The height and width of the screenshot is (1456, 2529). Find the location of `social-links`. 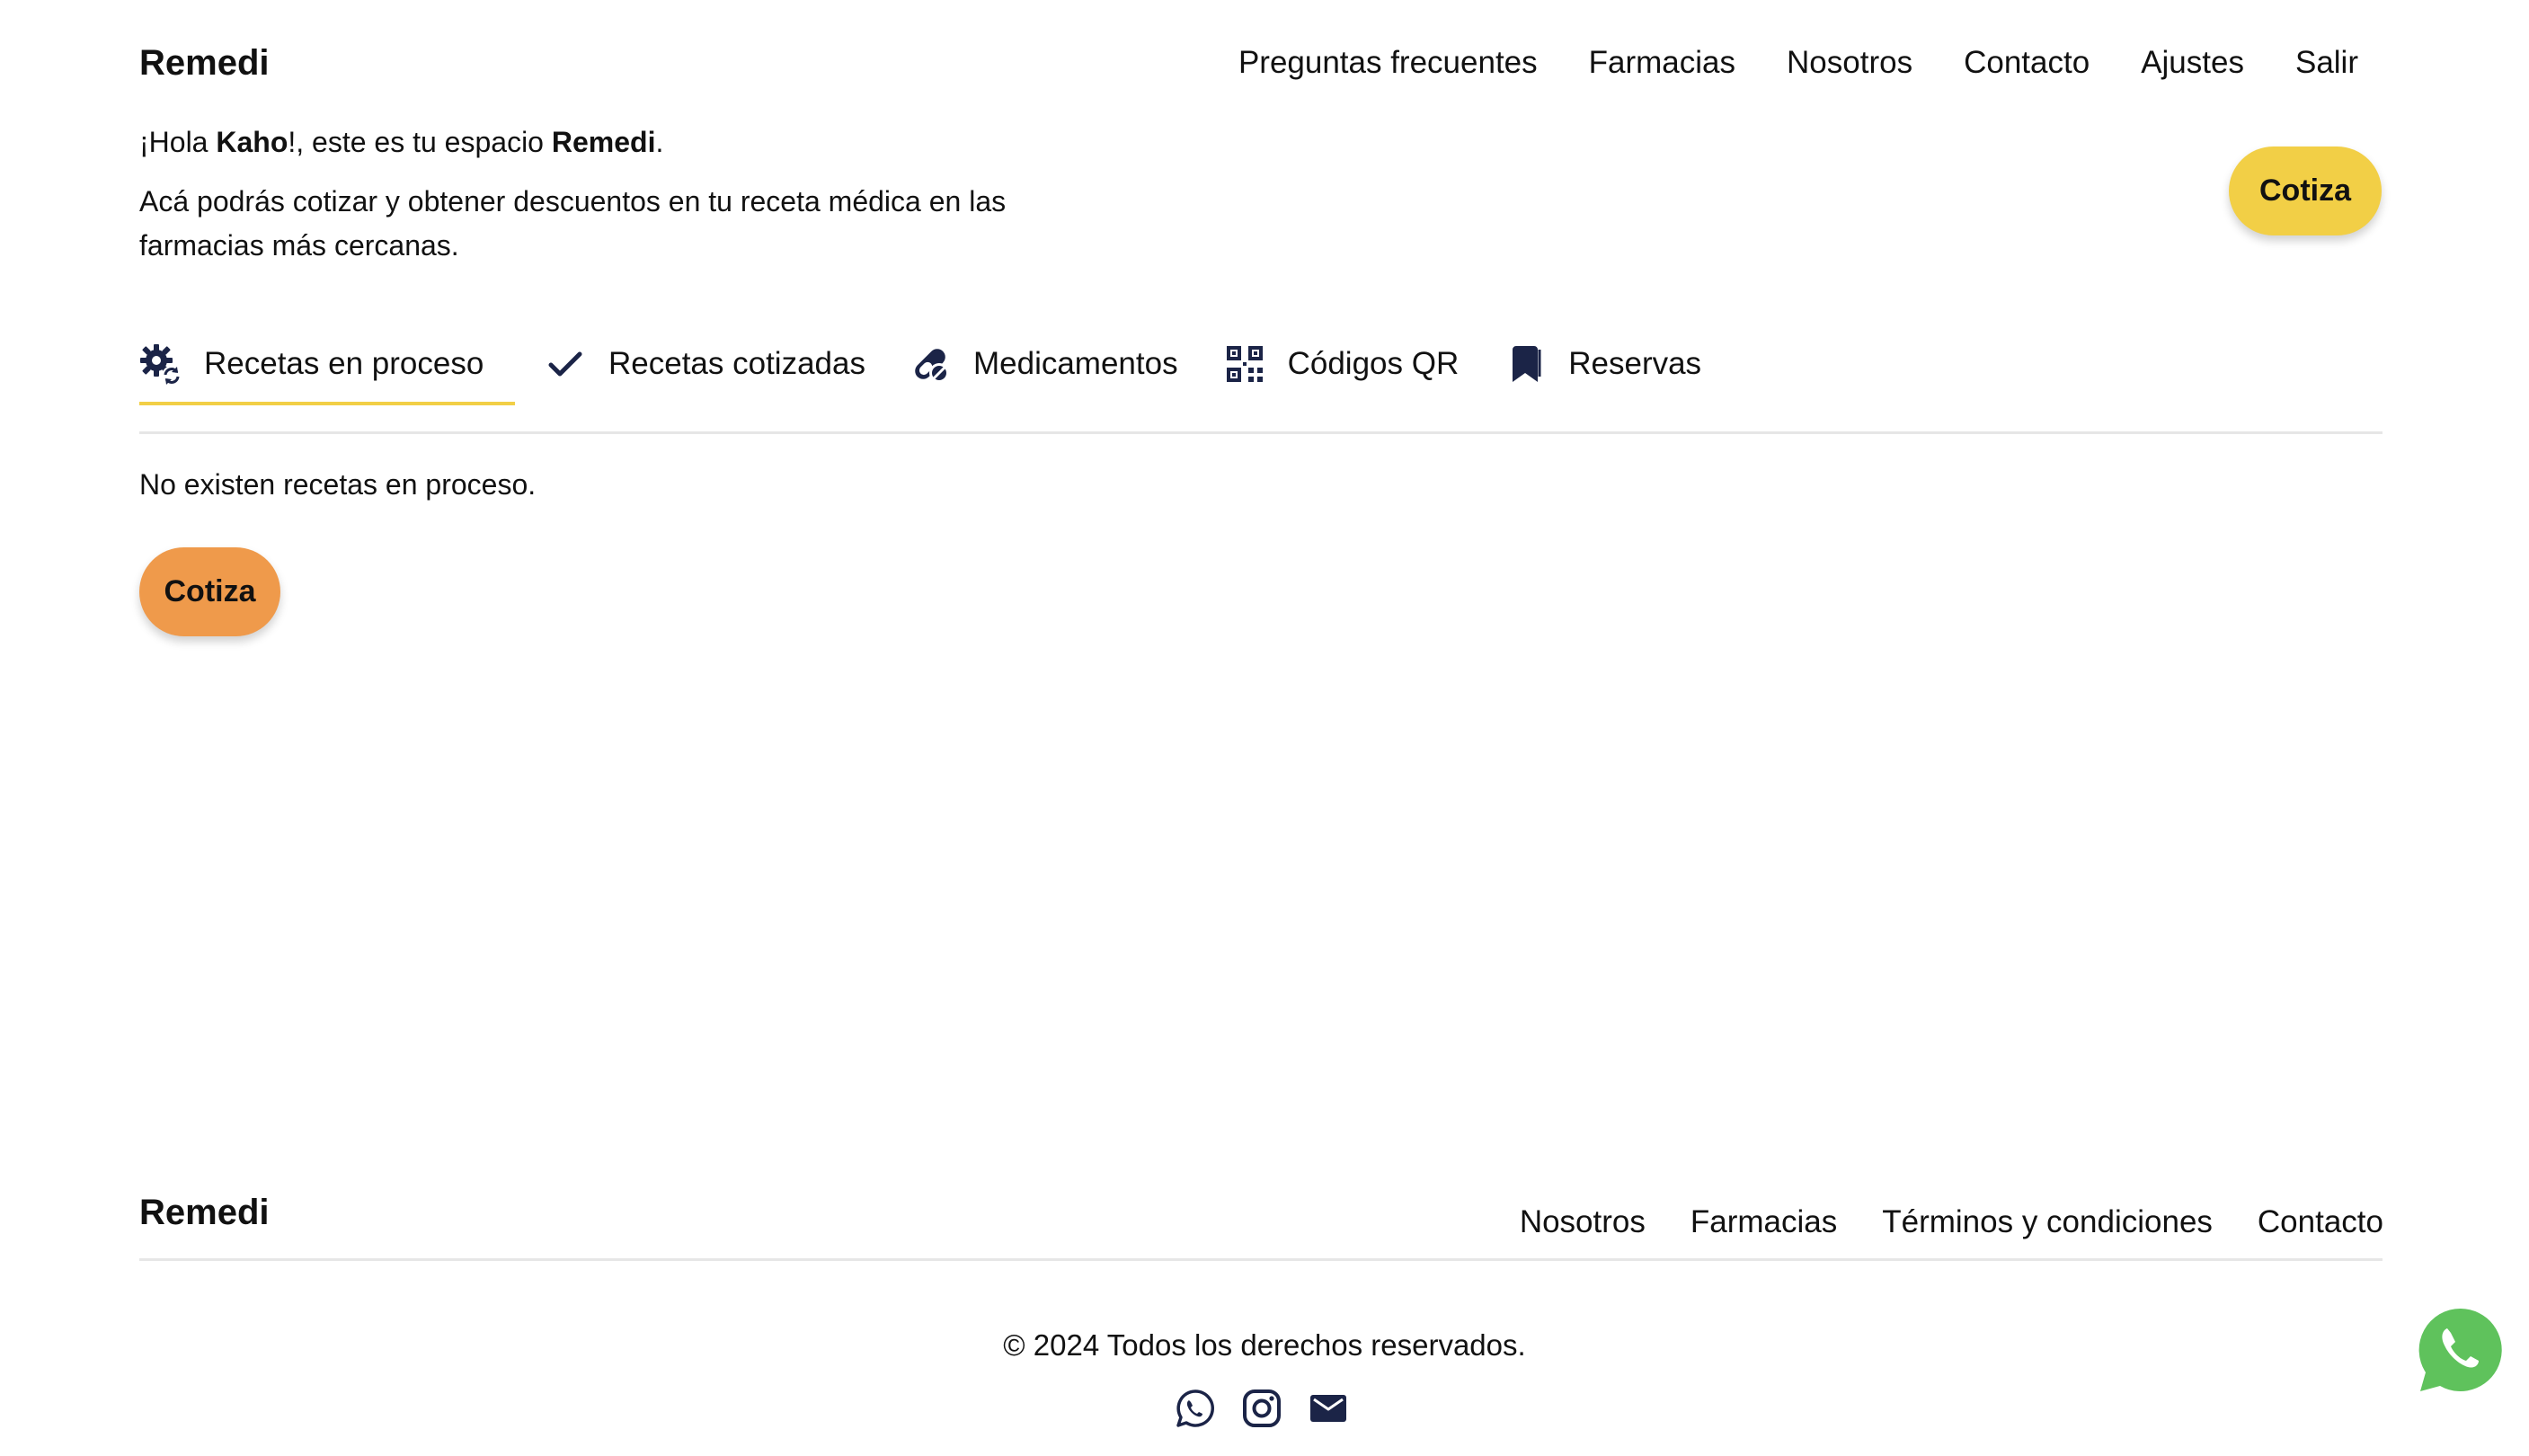

social-links is located at coordinates (1262, 1409).